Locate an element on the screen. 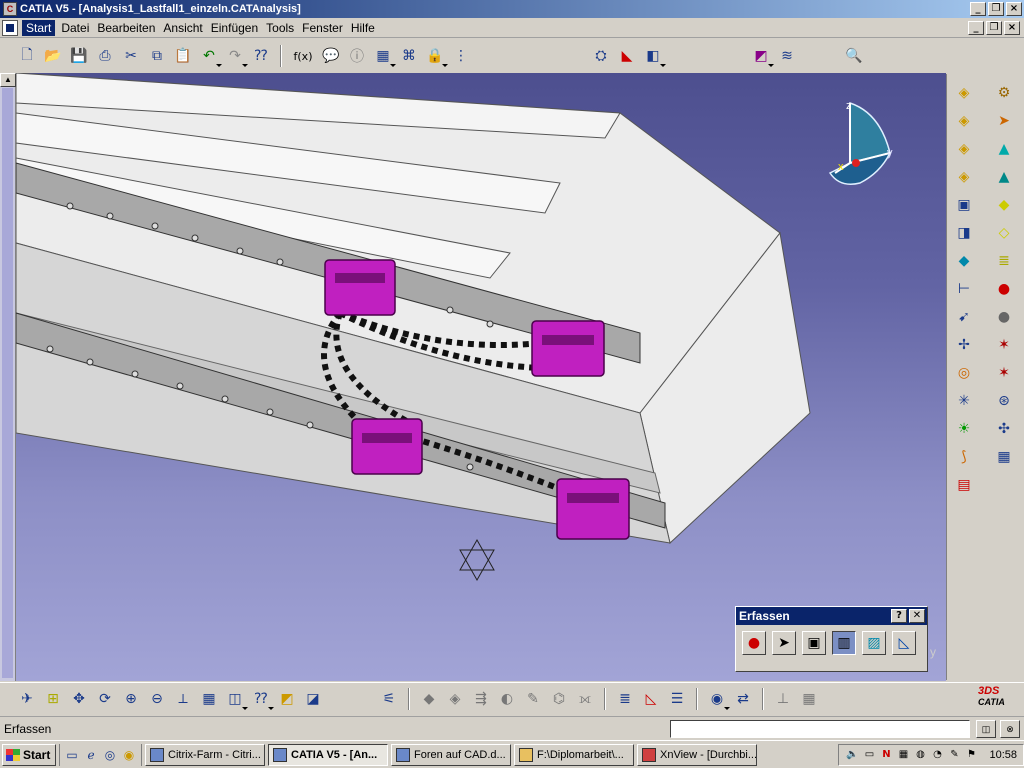 Image resolution: width=1024 pixels, height=768 pixels. doc-restore-button: ❐ is located at coordinates (994, 28).